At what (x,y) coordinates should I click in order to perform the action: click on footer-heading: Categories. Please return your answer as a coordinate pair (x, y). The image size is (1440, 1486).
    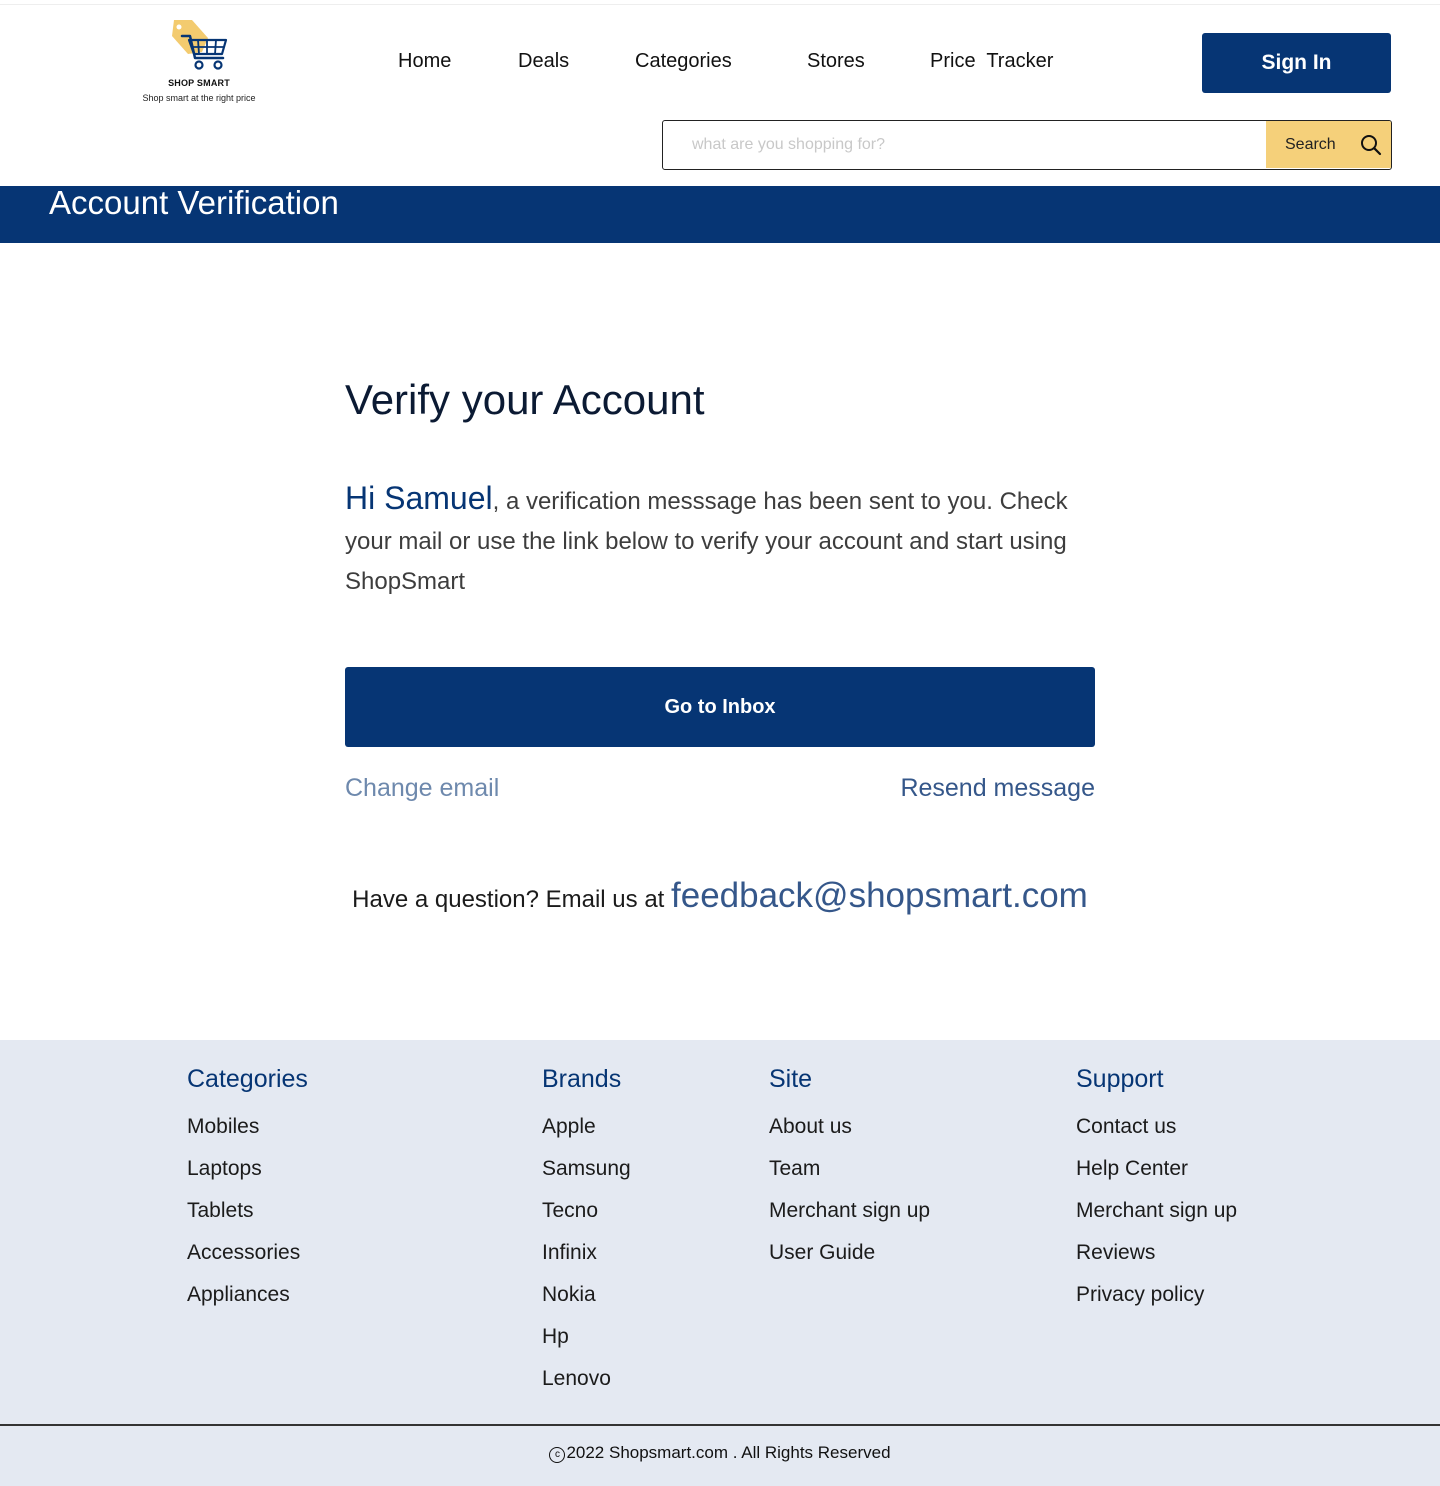
    Looking at the image, I should click on (247, 1079).